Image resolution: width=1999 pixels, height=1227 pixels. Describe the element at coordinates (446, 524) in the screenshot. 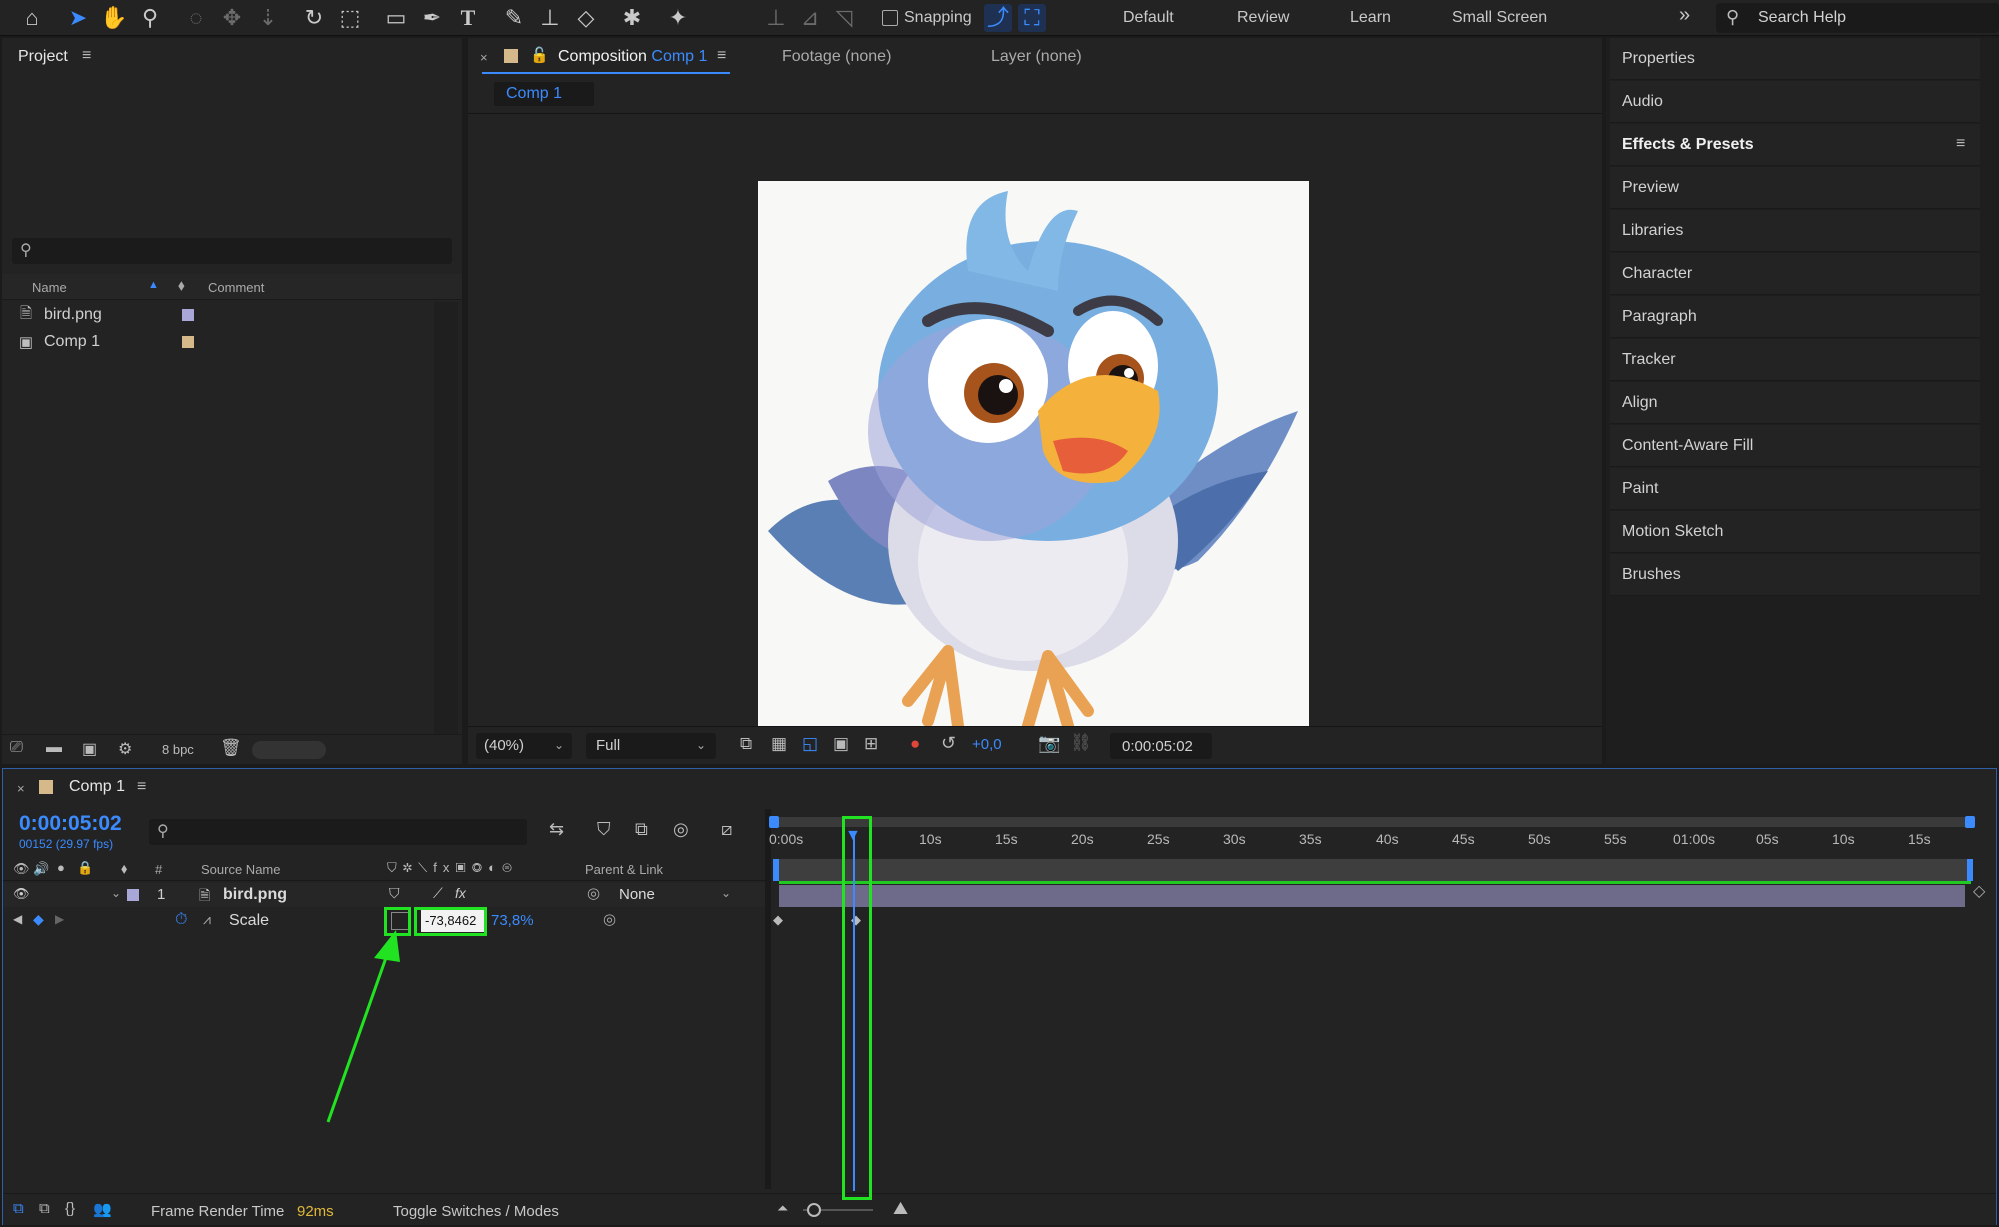

I see `project-scrollbar` at that location.